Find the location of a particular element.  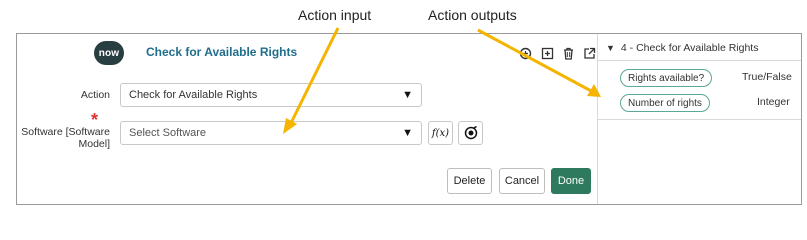

software-label: Software [Software Model] is located at coordinates (65, 138).